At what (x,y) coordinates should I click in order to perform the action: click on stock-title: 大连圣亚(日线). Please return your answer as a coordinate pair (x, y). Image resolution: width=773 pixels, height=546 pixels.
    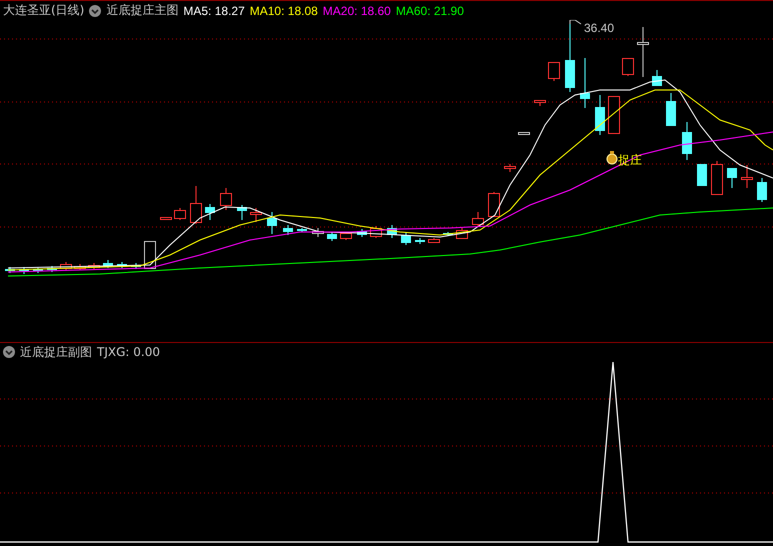
    Looking at the image, I should click on (43, 10).